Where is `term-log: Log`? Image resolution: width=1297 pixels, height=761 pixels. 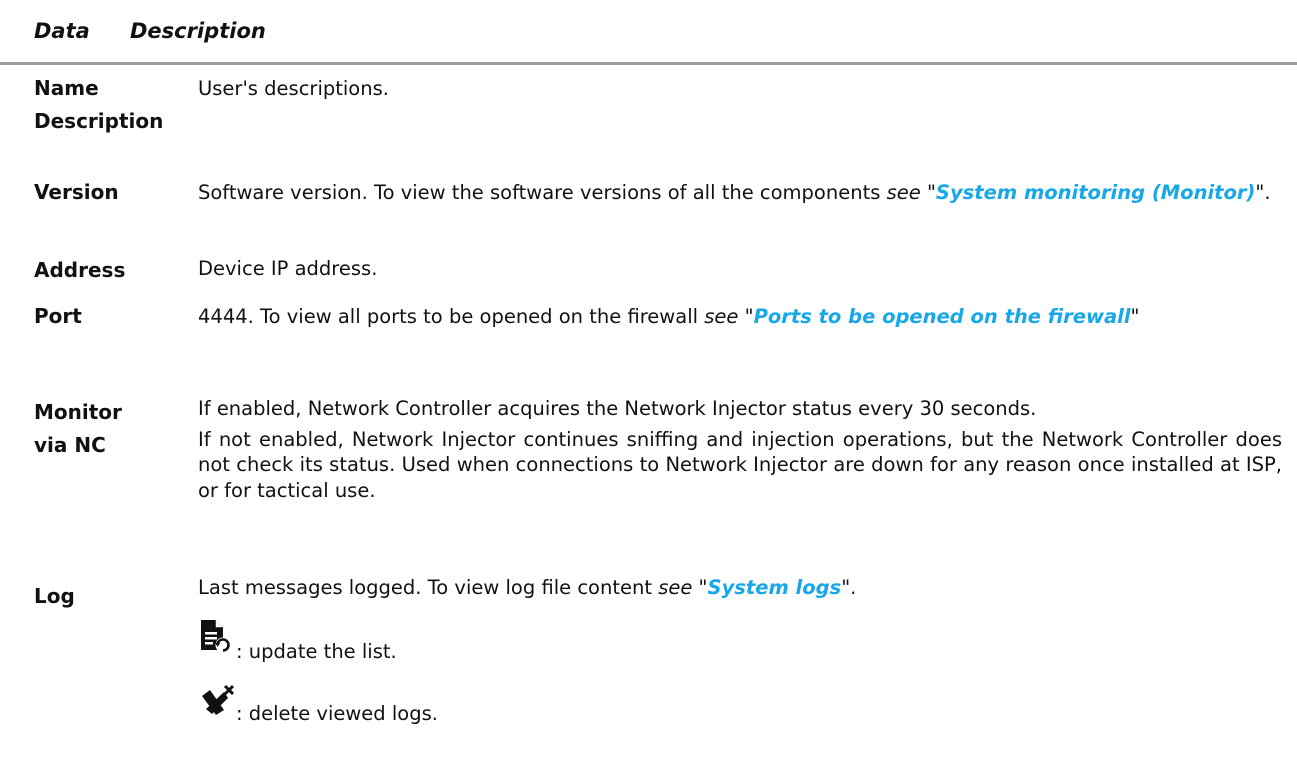
term-log: Log is located at coordinates (54, 596).